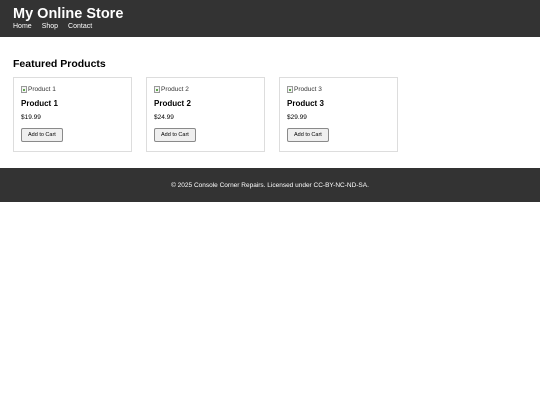  What do you see at coordinates (50, 26) in the screenshot?
I see `nav-link-shop: Shop` at bounding box center [50, 26].